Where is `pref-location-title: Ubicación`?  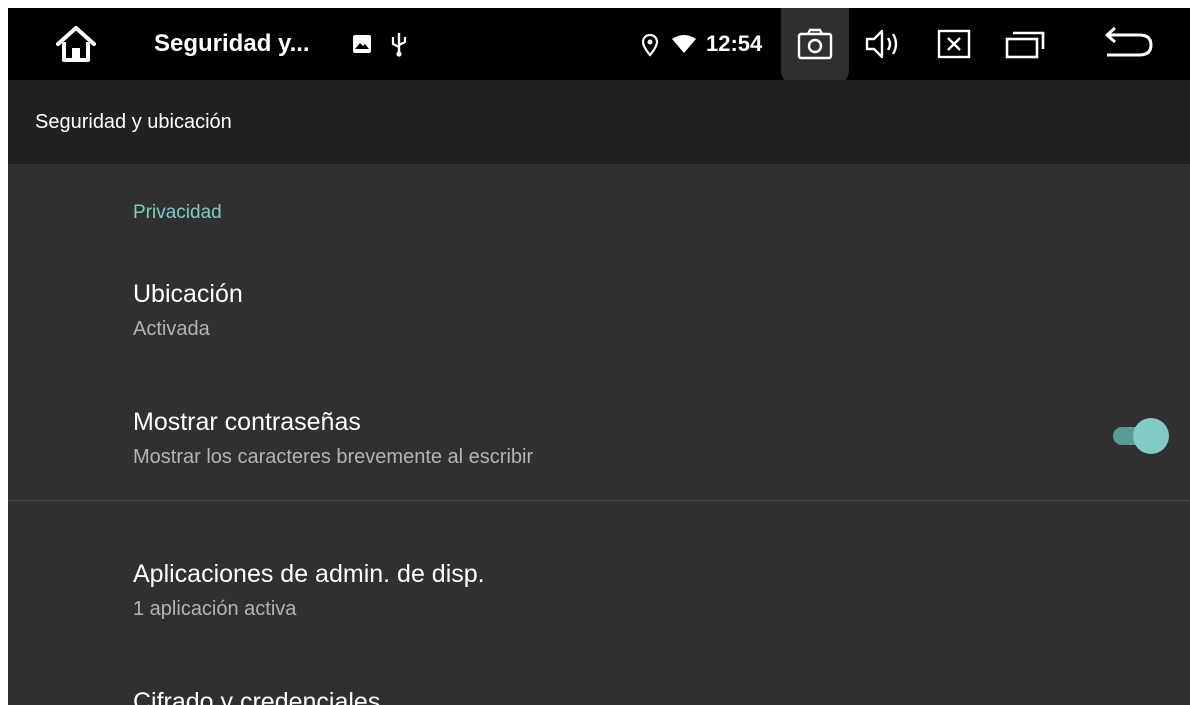
pref-location-title: Ubicación is located at coordinates (188, 294).